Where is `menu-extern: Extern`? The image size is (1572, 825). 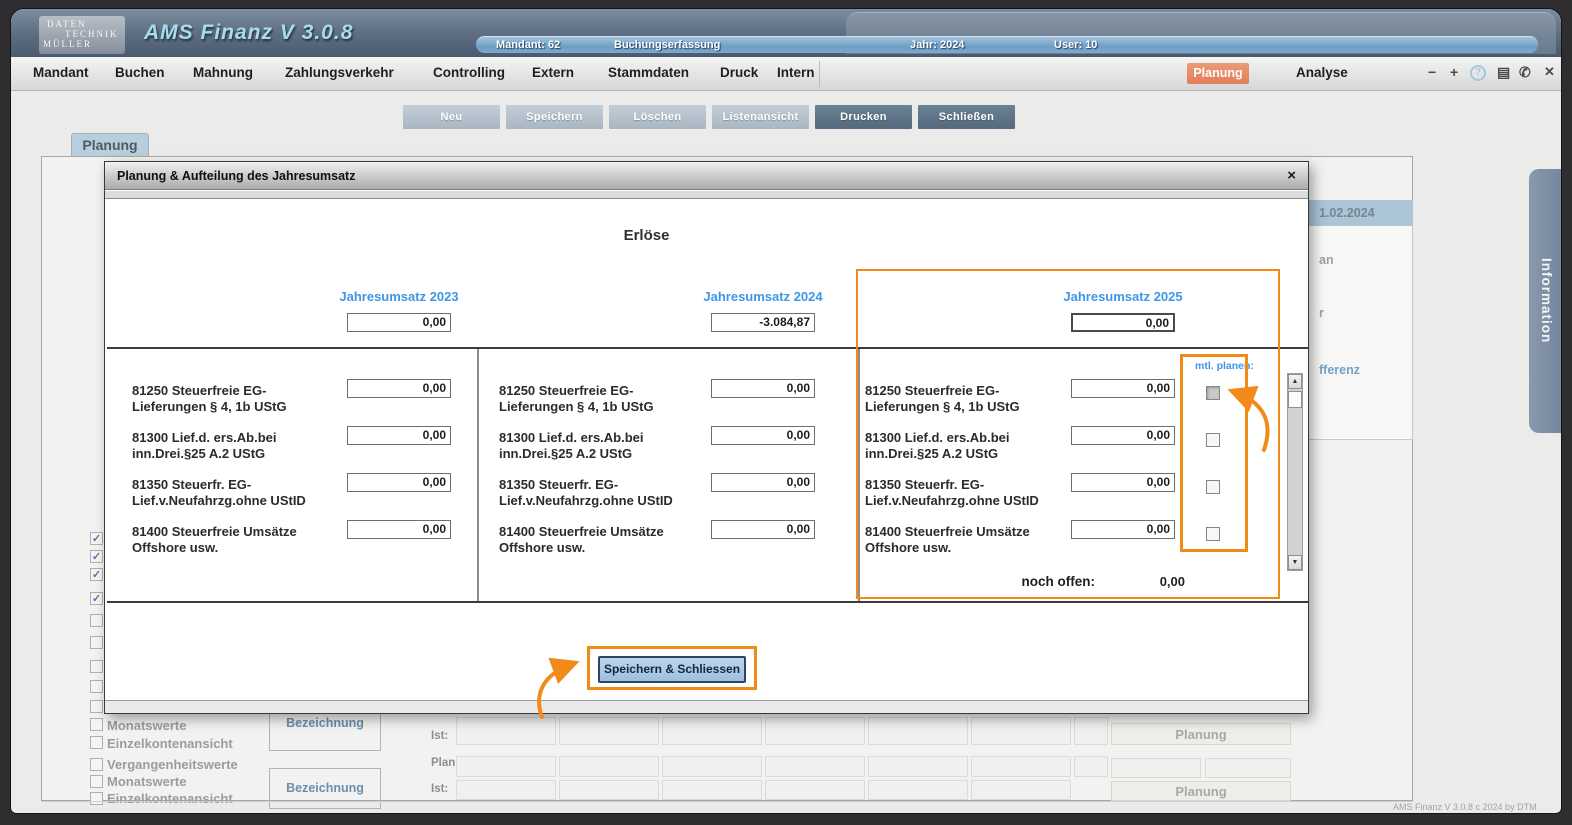 menu-extern: Extern is located at coordinates (553, 72).